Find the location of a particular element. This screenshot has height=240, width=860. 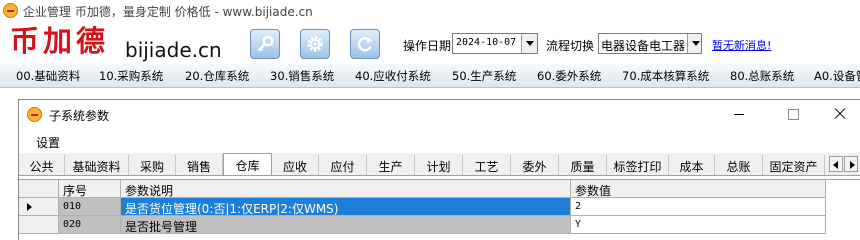

module-menu-item-purchase: 10.采购系统 is located at coordinates (131, 76).